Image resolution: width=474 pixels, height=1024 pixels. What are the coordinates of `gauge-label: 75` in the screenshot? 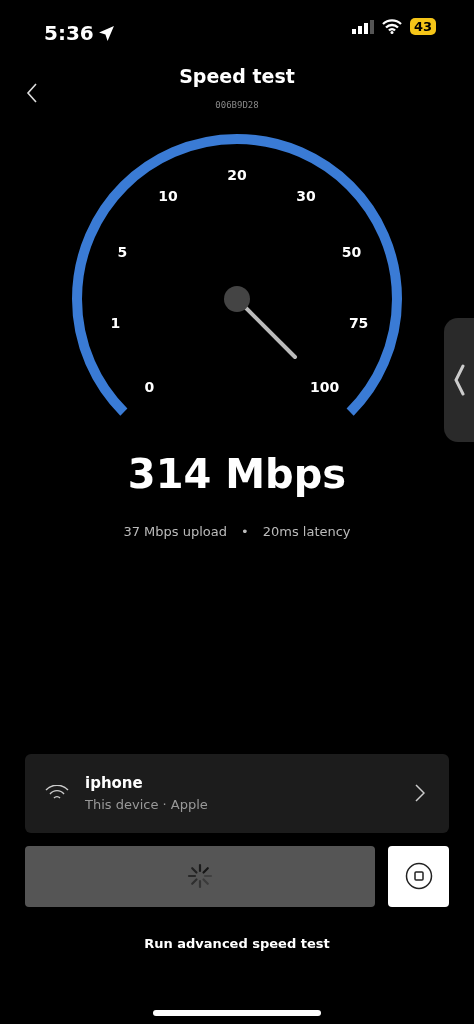 It's located at (358, 323).